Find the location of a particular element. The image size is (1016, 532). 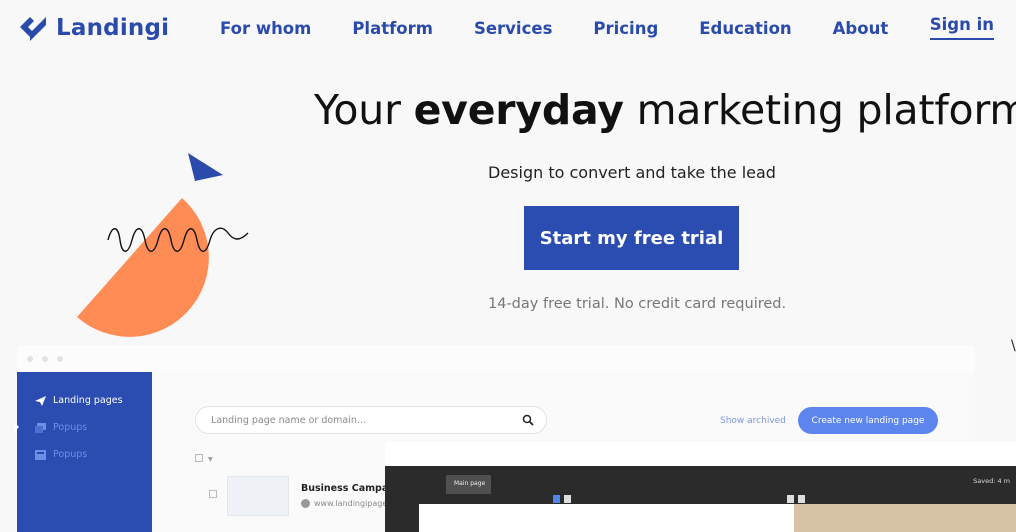

send-icon is located at coordinates (40, 400).